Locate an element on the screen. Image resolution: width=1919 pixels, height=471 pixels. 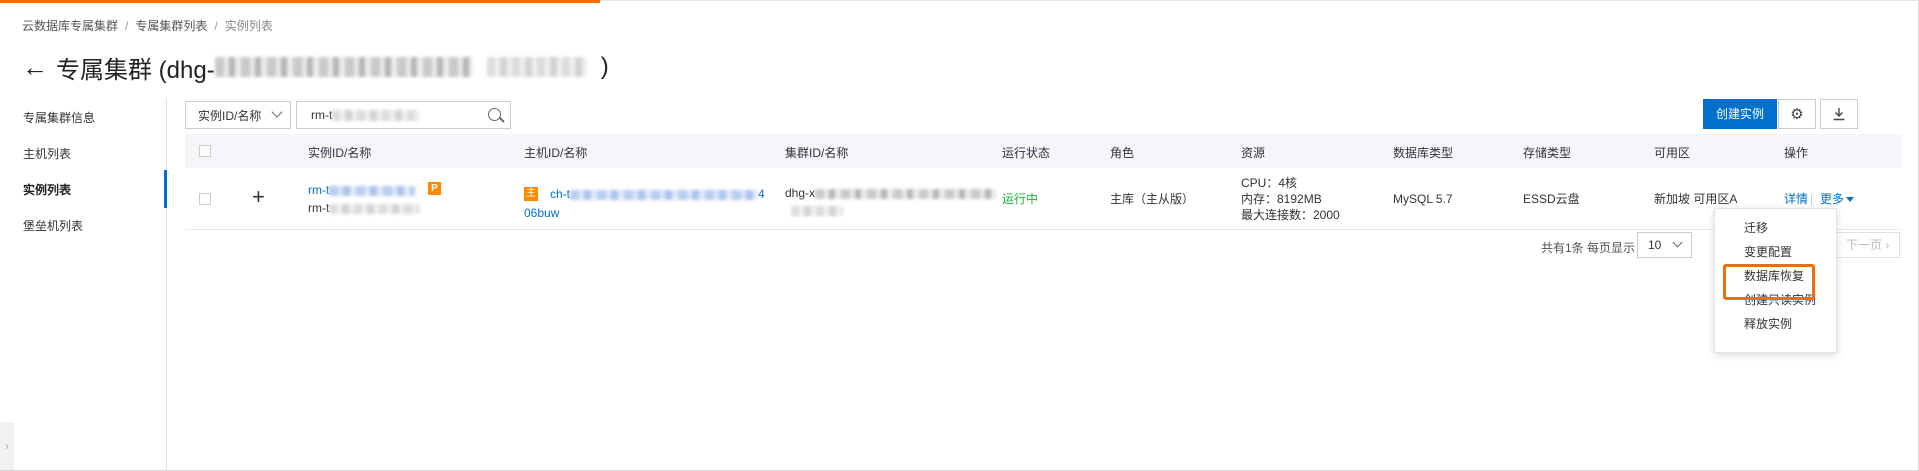
select-all-checkbox is located at coordinates (205, 151).